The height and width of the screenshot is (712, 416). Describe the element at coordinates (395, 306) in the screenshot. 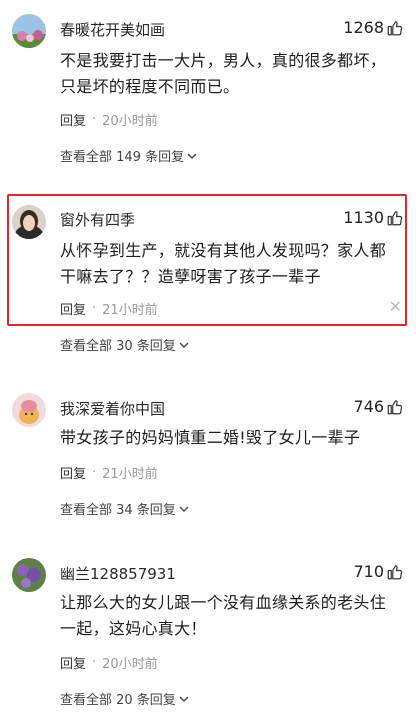

I see `close-icon: ✕` at that location.